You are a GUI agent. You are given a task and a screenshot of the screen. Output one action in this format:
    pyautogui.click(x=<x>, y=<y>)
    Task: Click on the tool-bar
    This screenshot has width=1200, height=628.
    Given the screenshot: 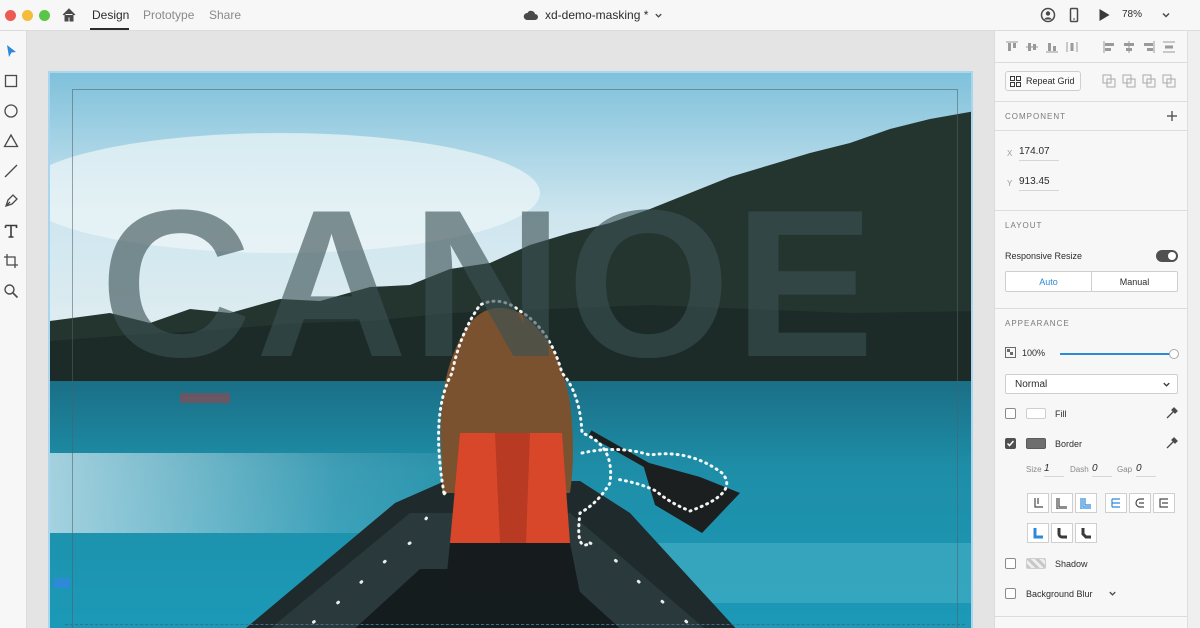 What is the action you would take?
    pyautogui.click(x=13, y=329)
    